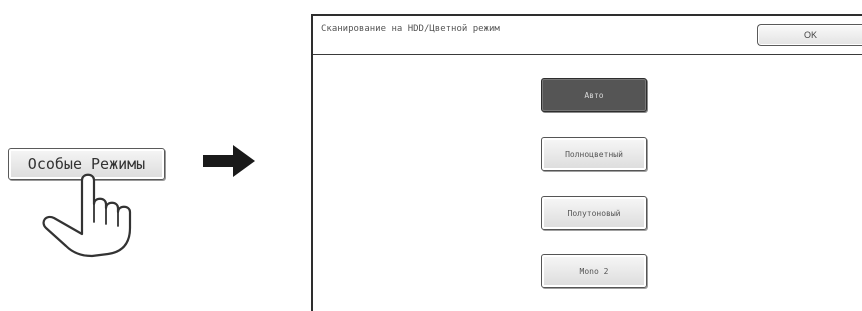 This screenshot has width=862, height=311. What do you see at coordinates (594, 213) in the screenshot?
I see `grayscale-mode-button: Полутоновый` at bounding box center [594, 213].